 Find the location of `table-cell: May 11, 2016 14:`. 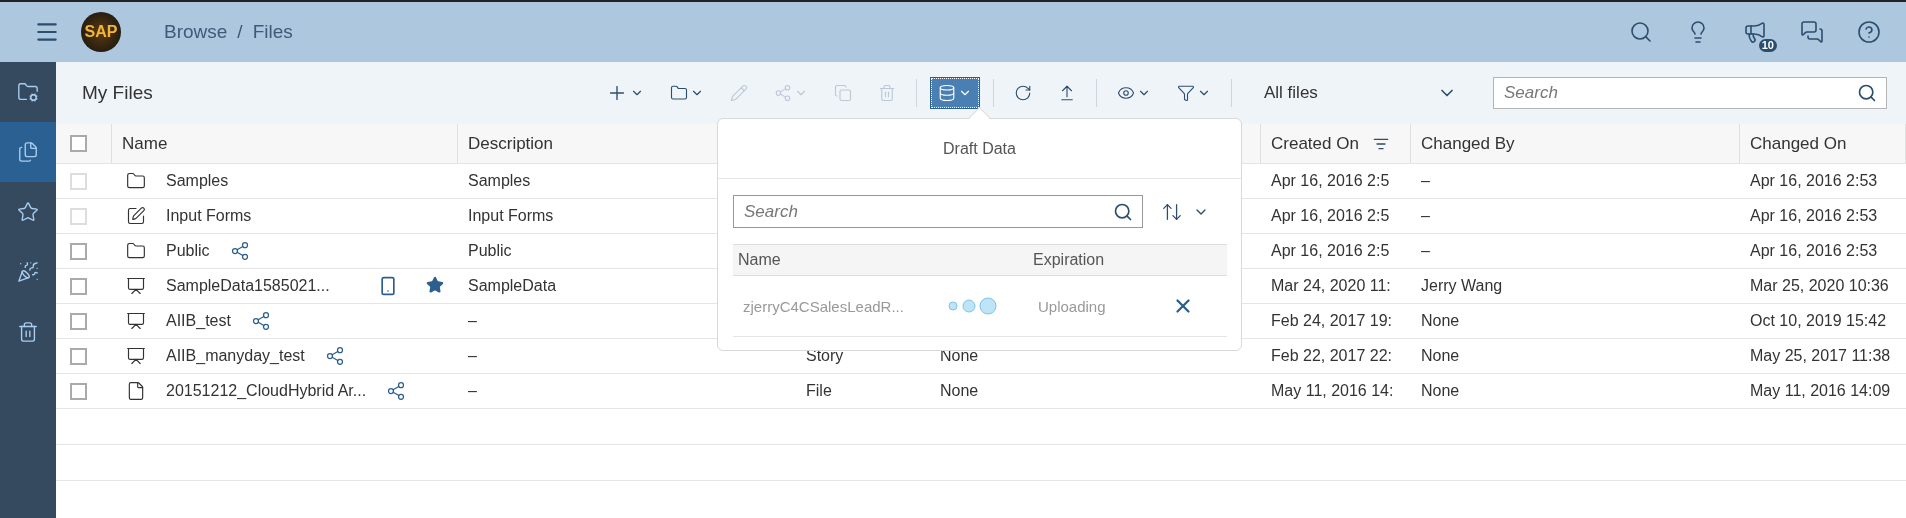

table-cell: May 11, 2016 14: is located at coordinates (1332, 391).